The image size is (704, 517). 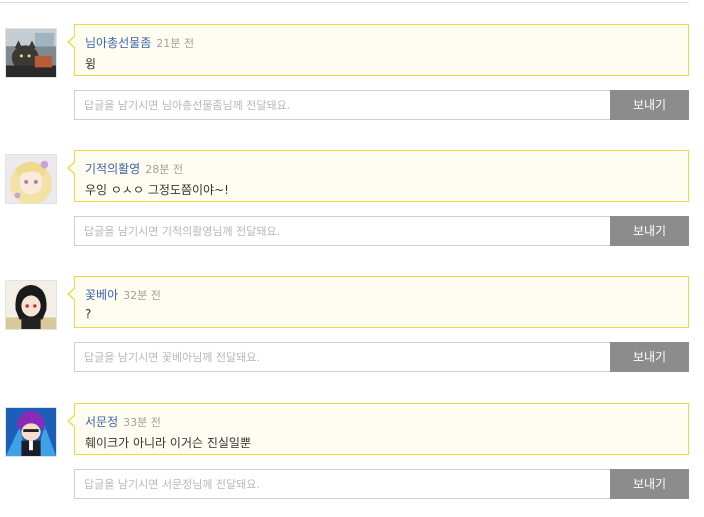 I want to click on comment-text: 윙, so click(x=91, y=64).